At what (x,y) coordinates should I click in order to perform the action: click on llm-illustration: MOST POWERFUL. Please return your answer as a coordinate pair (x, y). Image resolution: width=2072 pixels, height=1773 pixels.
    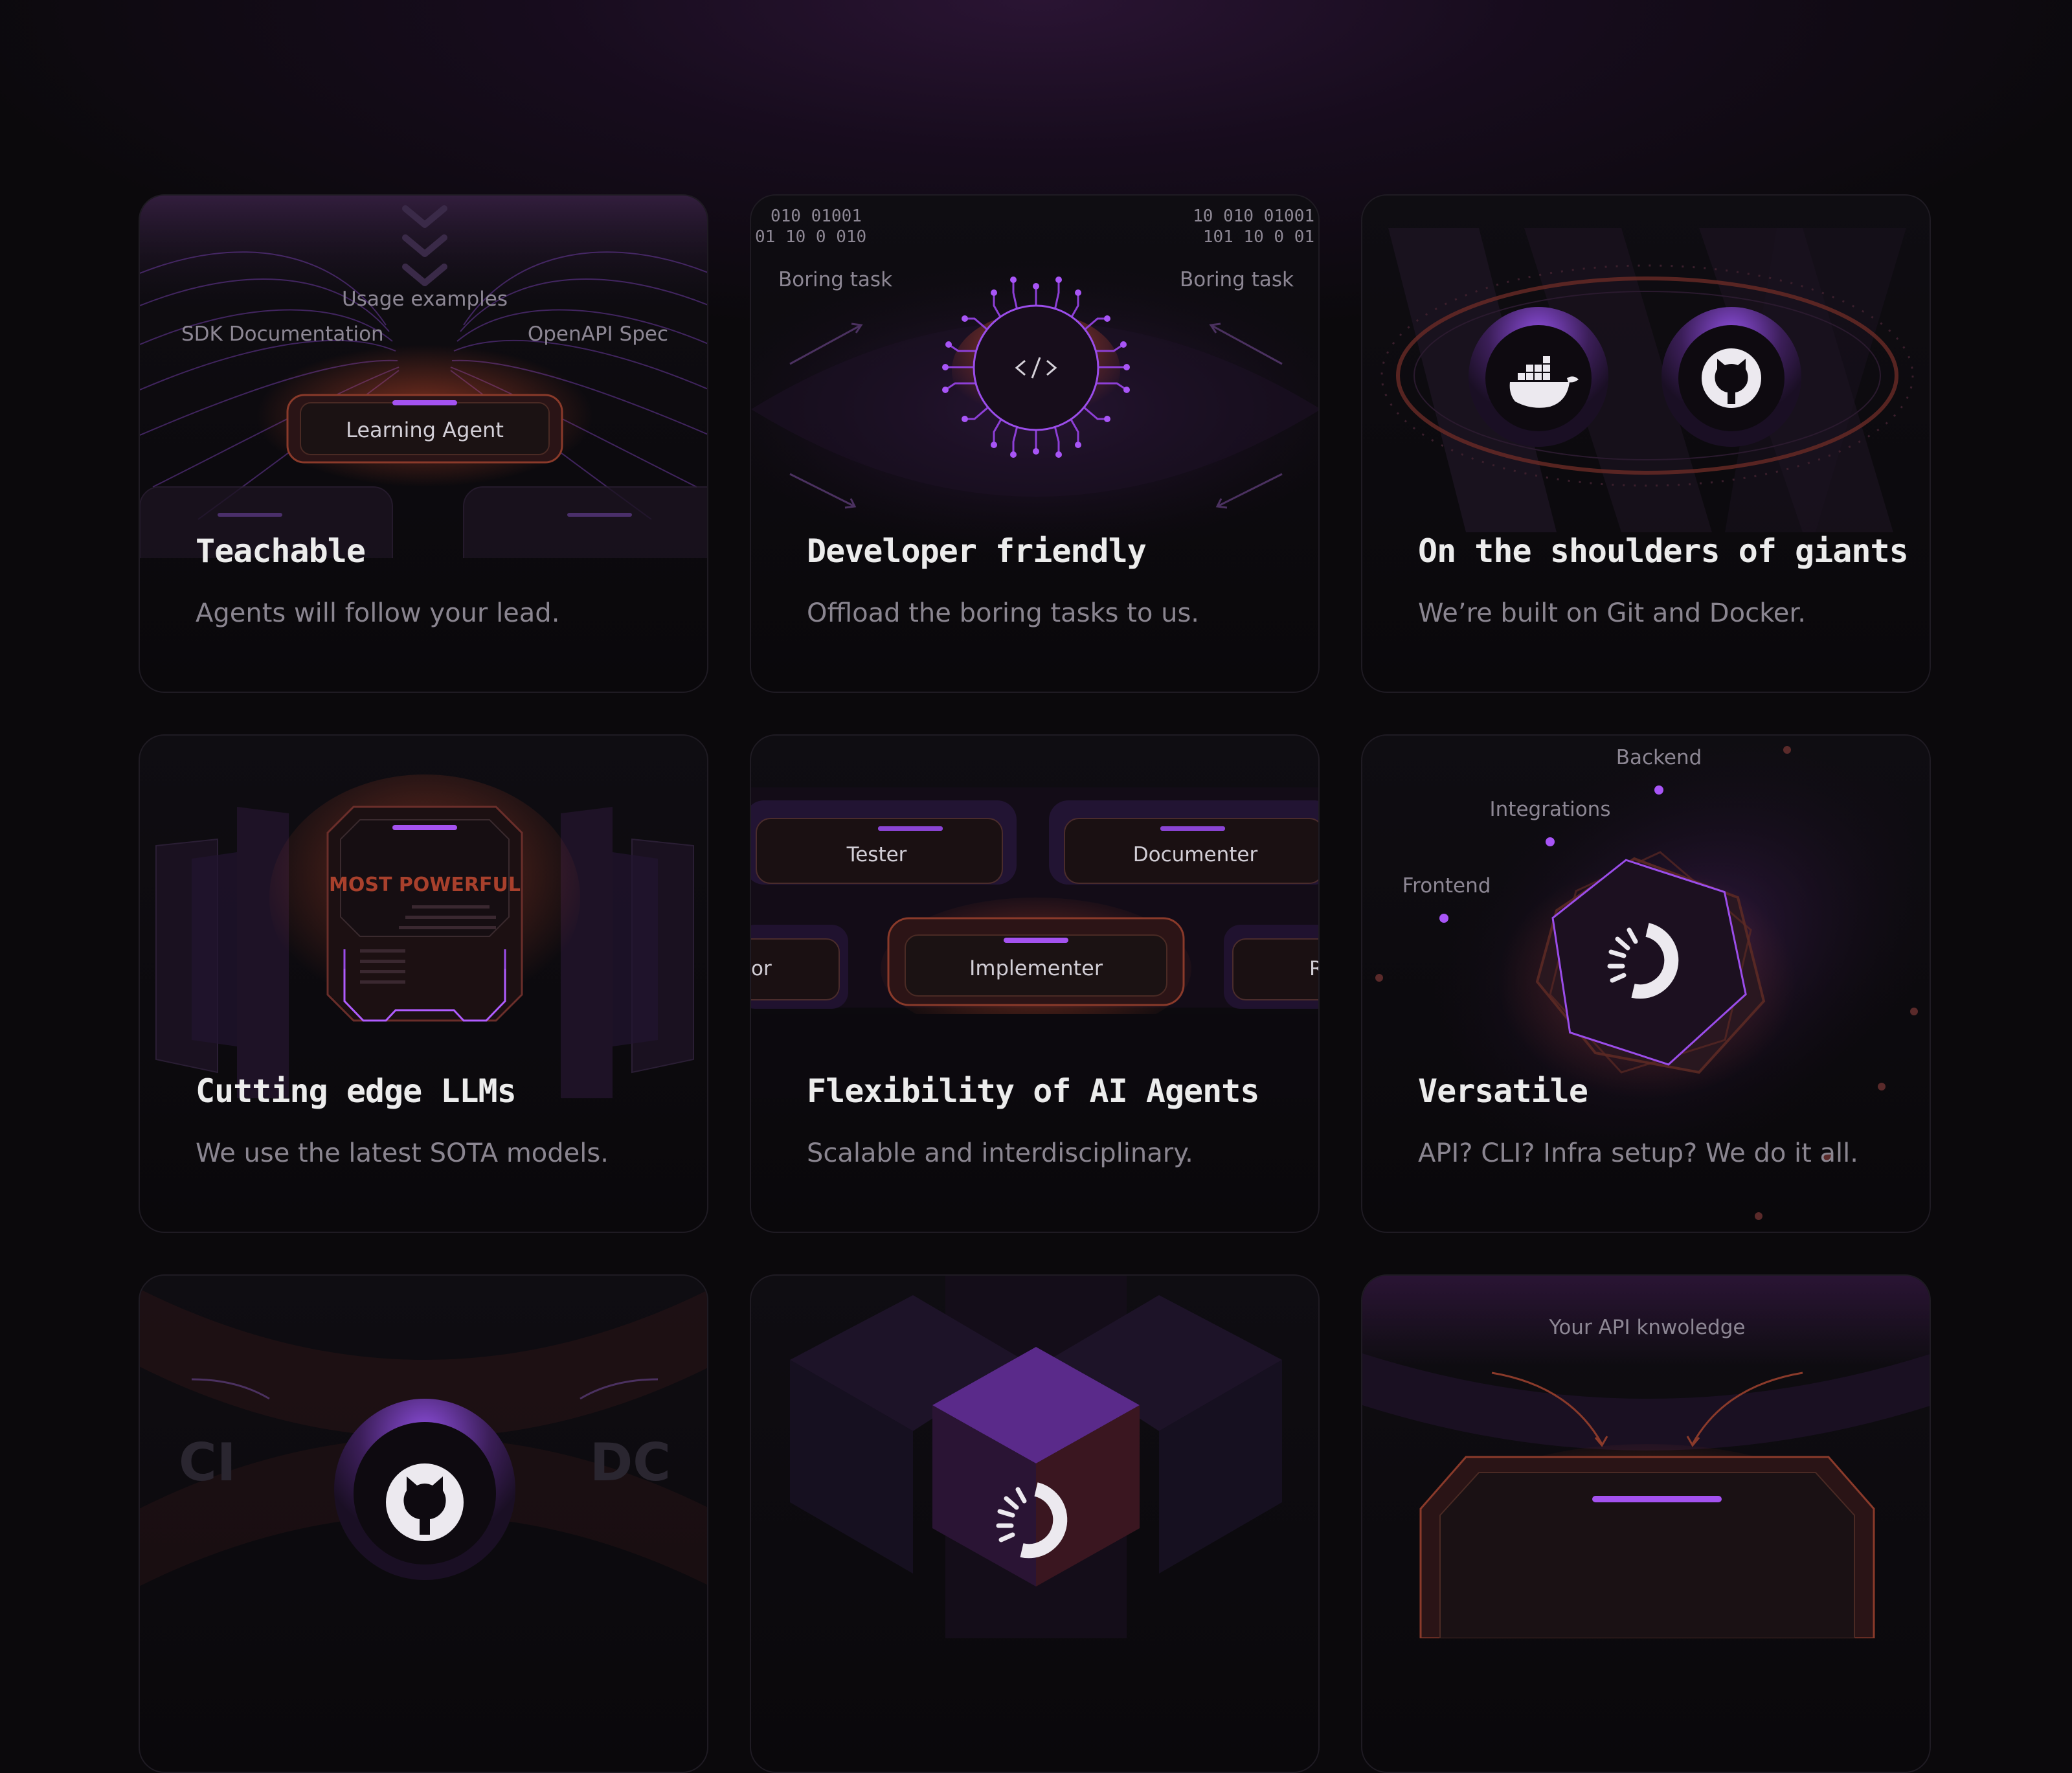
    Looking at the image, I should click on (423, 917).